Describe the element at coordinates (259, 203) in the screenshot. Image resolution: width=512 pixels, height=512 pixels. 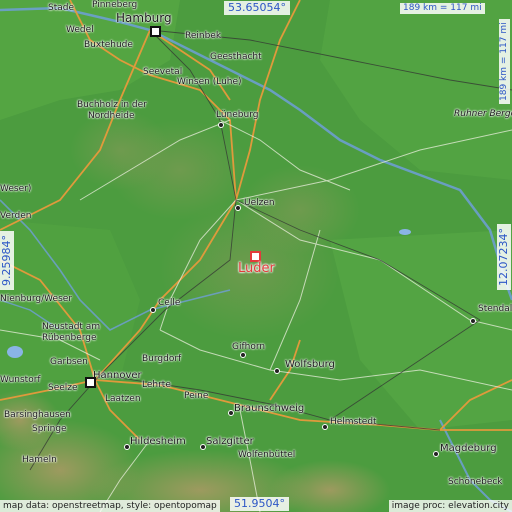
I see `place-label-uelzen: Uelzen` at that location.